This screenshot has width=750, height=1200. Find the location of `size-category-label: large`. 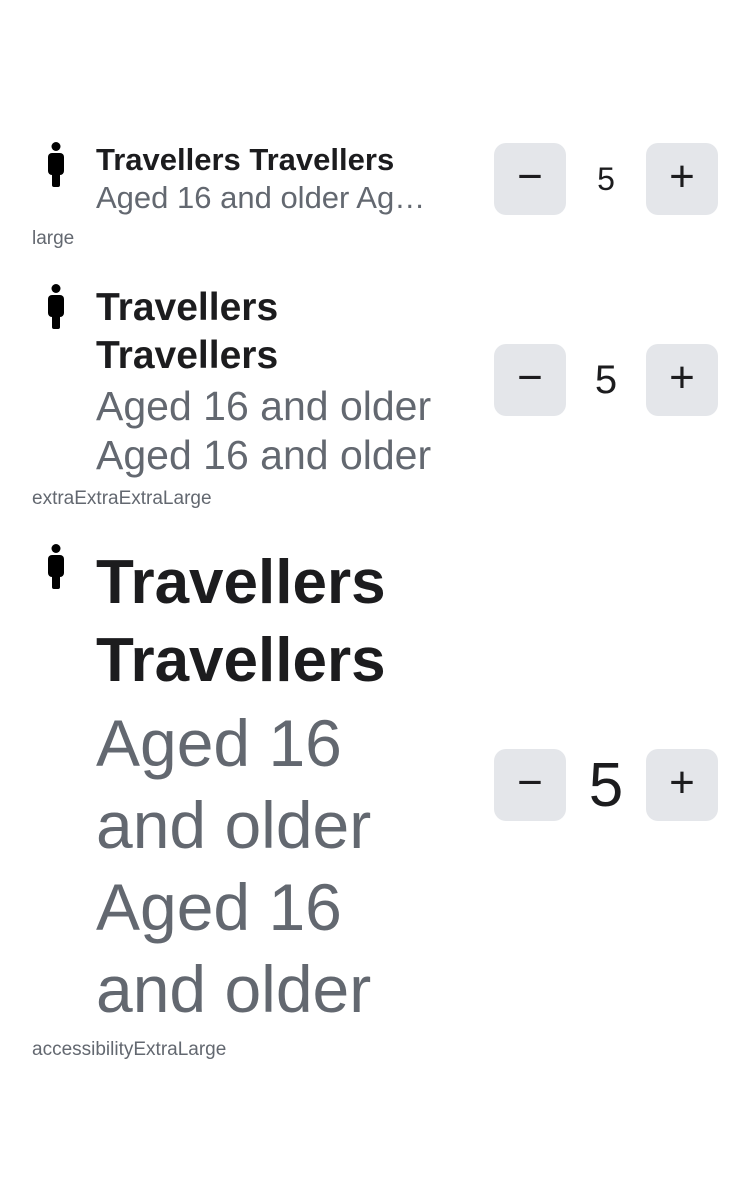

size-category-label: large is located at coordinates (53, 238).